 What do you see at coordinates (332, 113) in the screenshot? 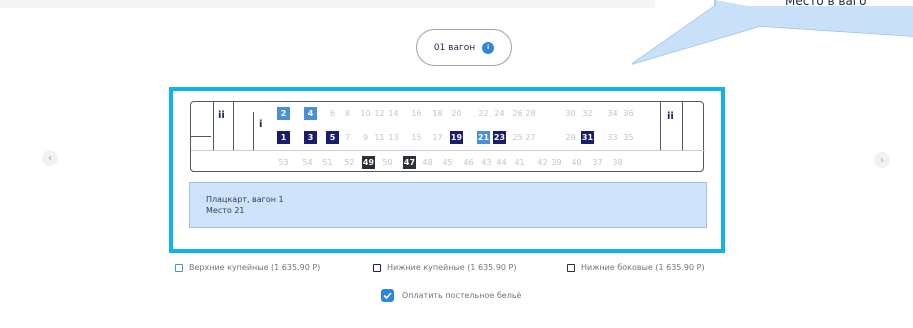
I see `seat-6: 6` at bounding box center [332, 113].